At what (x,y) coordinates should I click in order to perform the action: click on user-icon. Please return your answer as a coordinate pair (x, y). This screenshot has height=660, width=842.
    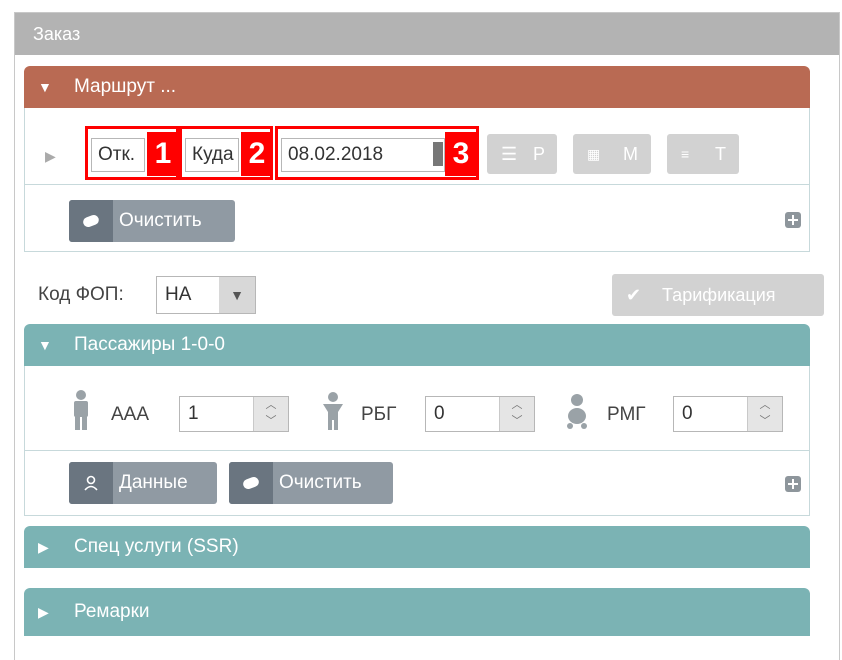
    Looking at the image, I should click on (91, 483).